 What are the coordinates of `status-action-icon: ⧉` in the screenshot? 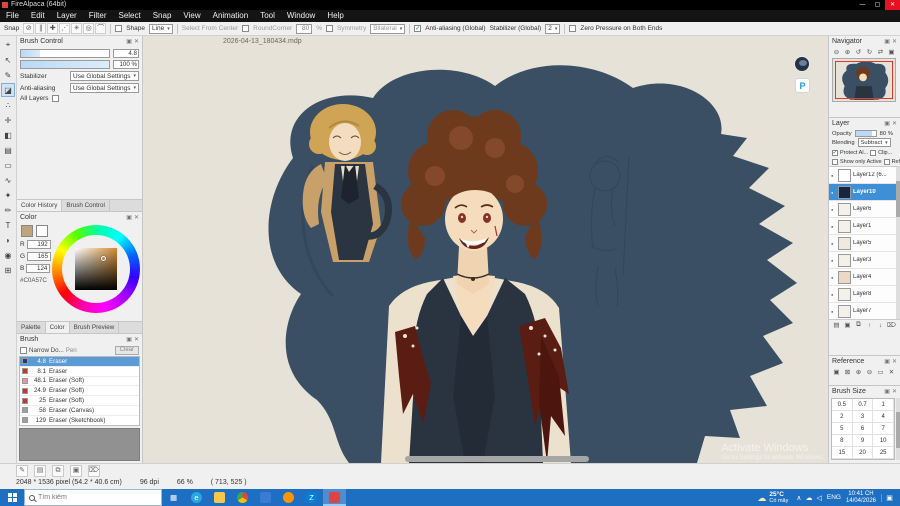 It's located at (58, 471).